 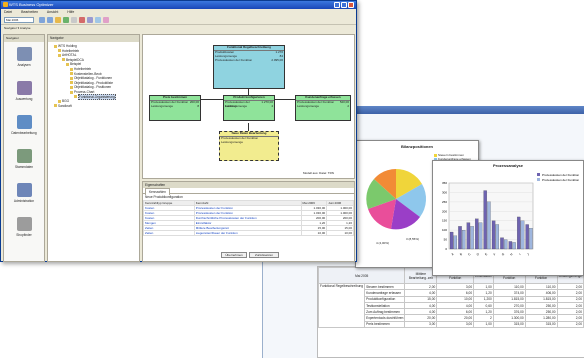 I want to click on table-cell: 315,00, so click(x=541, y=324).